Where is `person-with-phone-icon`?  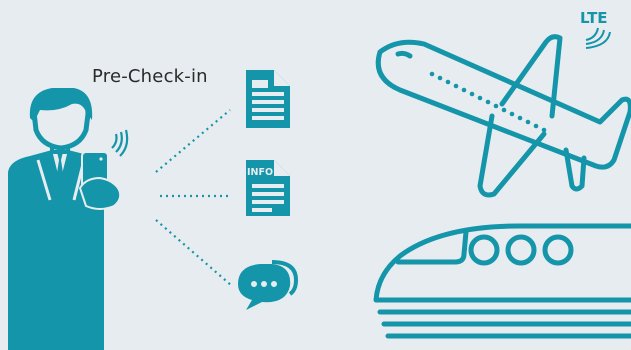
person-with-phone-icon is located at coordinates (68, 219).